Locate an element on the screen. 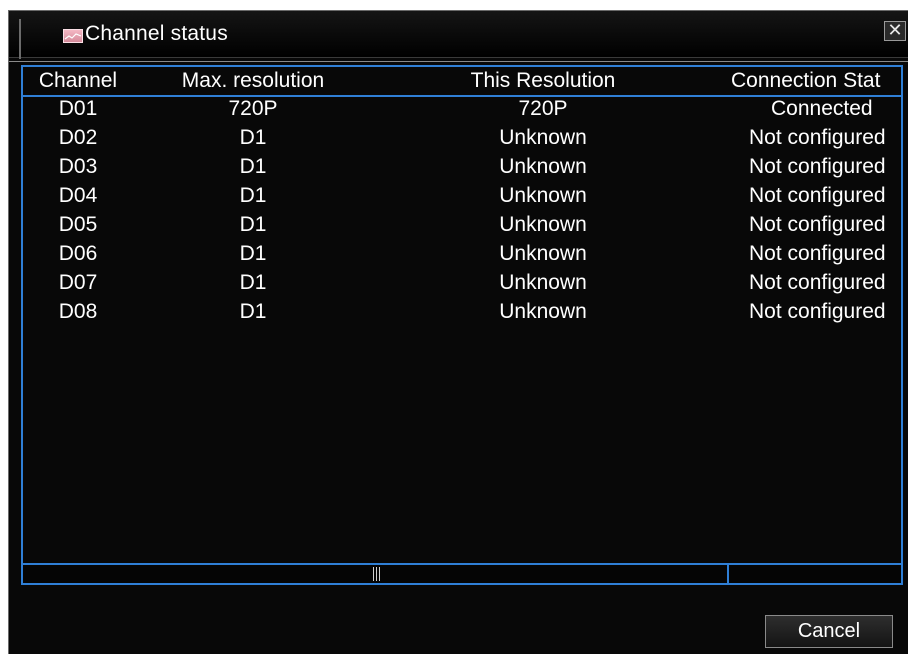 Image resolution: width=908 pixels, height=654 pixels. table-row: D05 D1 Unknown Not configured is located at coordinates (462, 227).